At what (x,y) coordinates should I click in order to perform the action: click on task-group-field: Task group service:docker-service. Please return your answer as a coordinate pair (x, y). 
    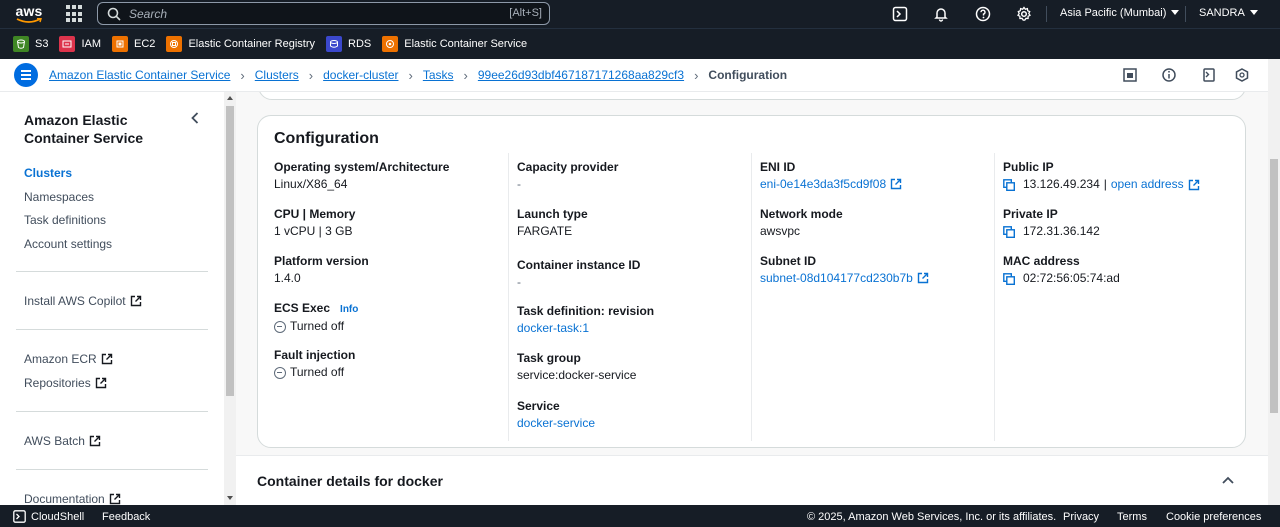
    Looking at the image, I should click on (632, 367).